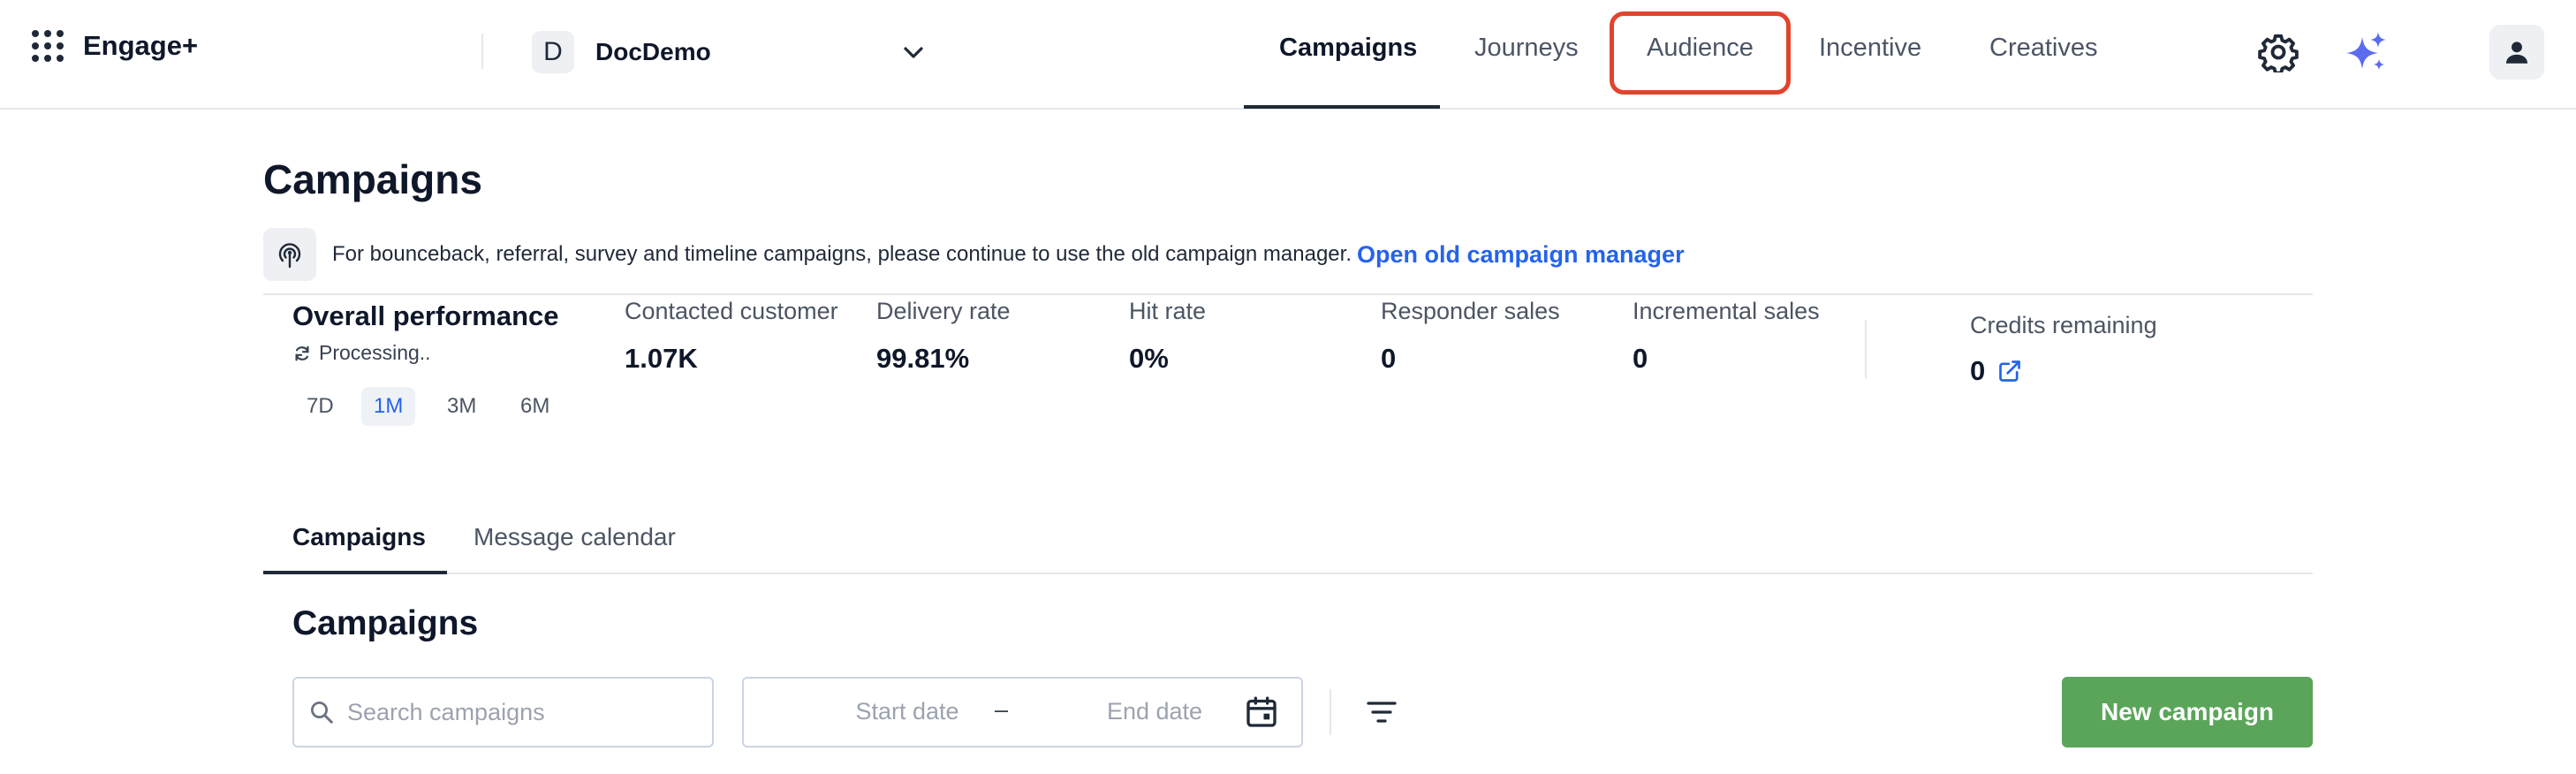 The width and height of the screenshot is (2576, 774). Describe the element at coordinates (1727, 311) in the screenshot. I see `metric-label-incremental-sales: Incremental sales` at that location.